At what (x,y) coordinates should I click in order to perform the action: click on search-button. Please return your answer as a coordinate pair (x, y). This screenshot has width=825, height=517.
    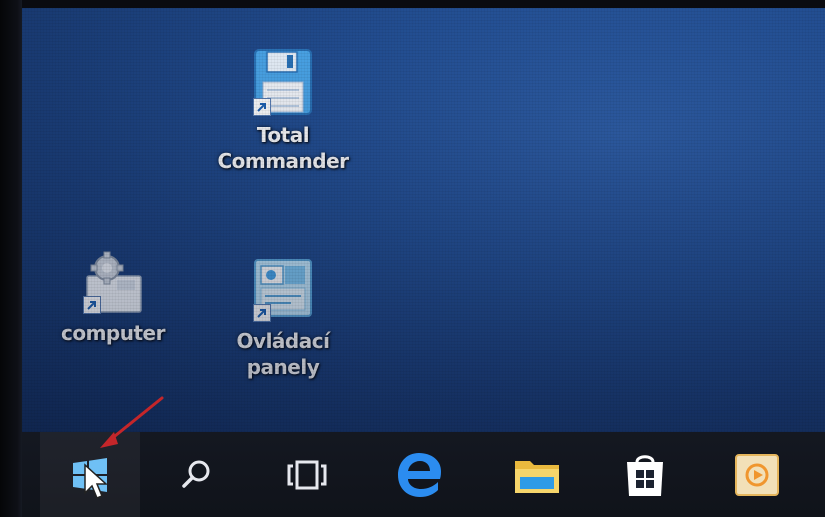
    Looking at the image, I should click on (197, 474).